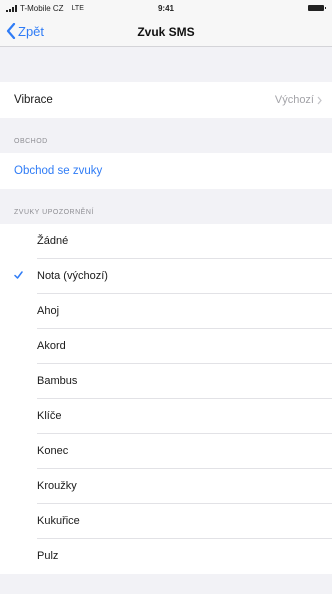 The height and width of the screenshot is (594, 332). I want to click on vibration-label: Vibrace, so click(33, 100).